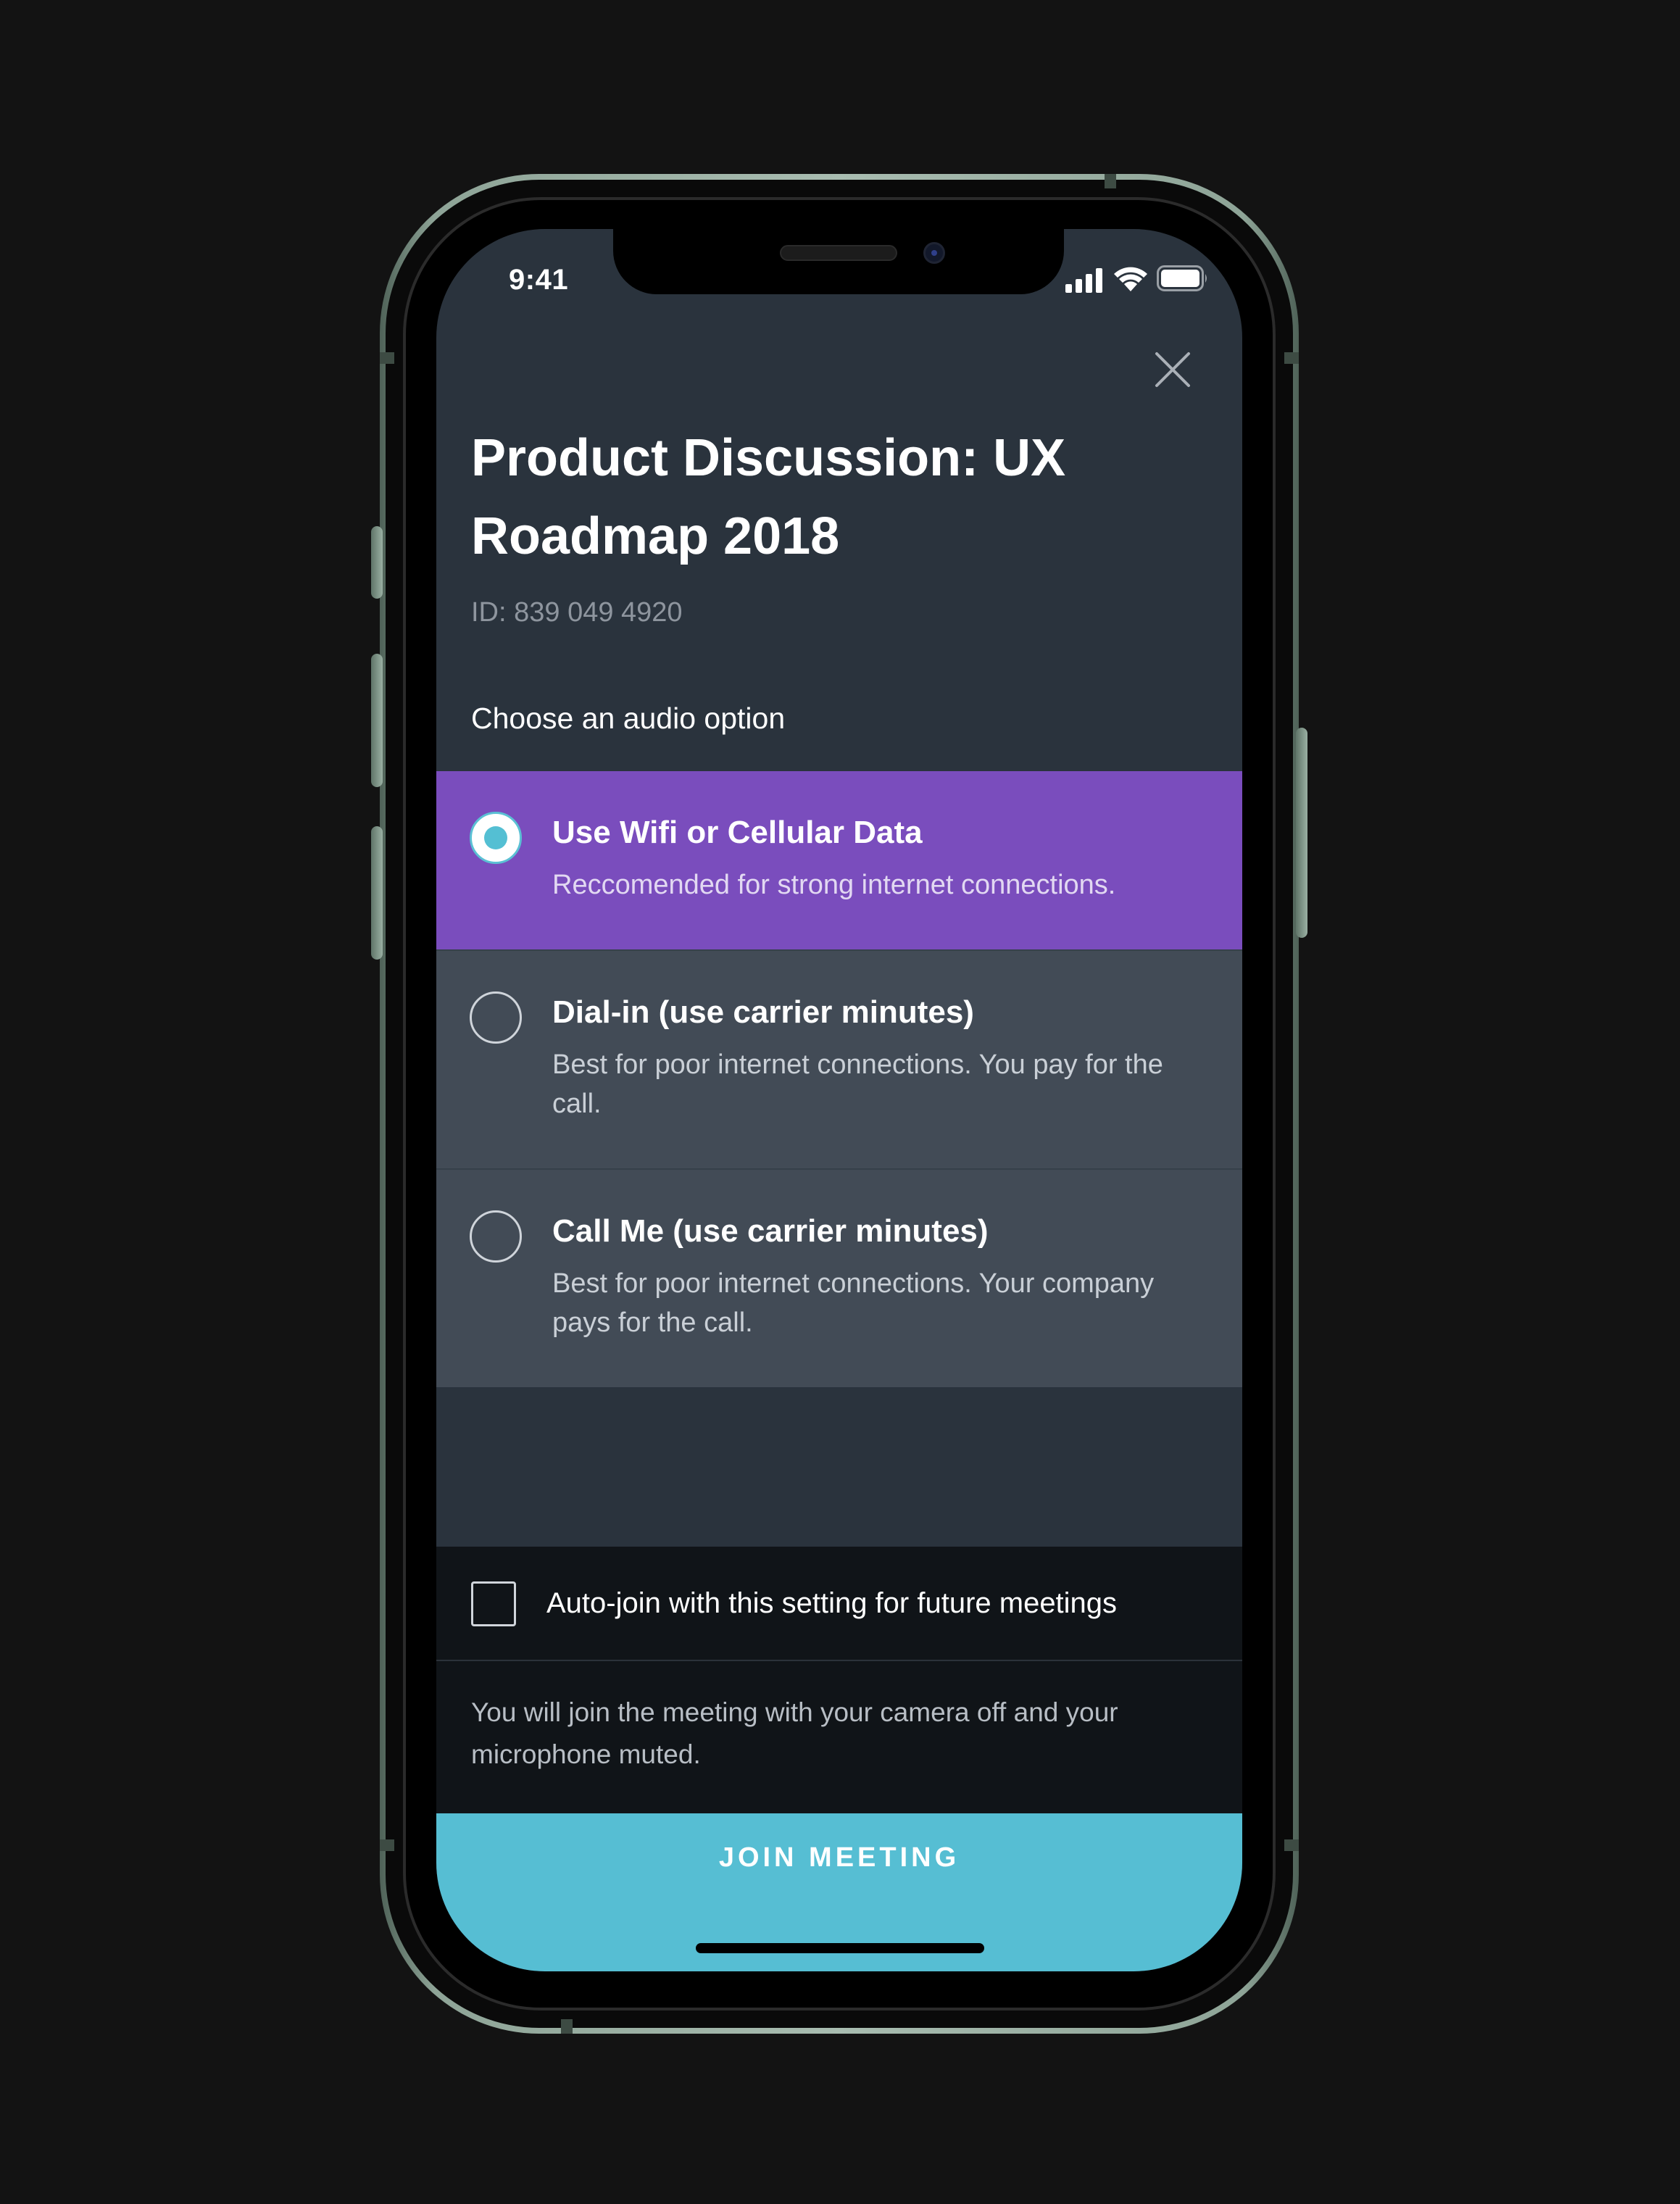  What do you see at coordinates (377, 562) in the screenshot?
I see `silent-switch` at bounding box center [377, 562].